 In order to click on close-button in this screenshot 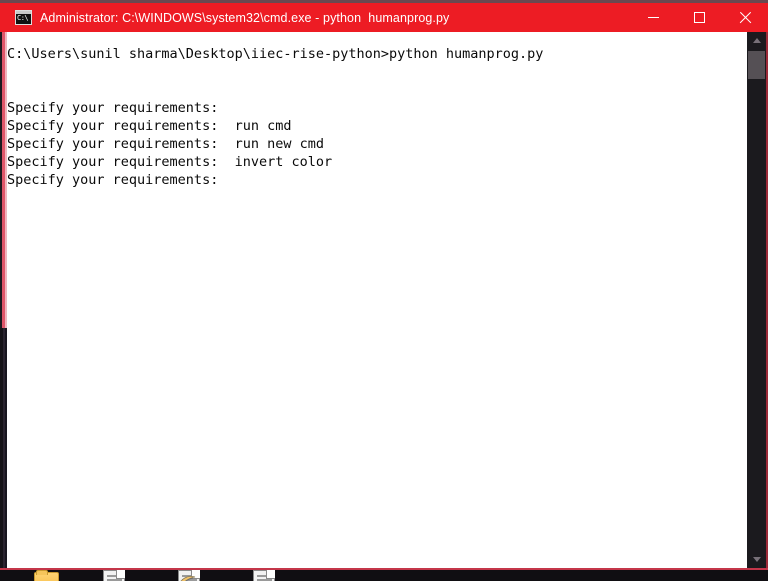, I will do `click(745, 17)`.